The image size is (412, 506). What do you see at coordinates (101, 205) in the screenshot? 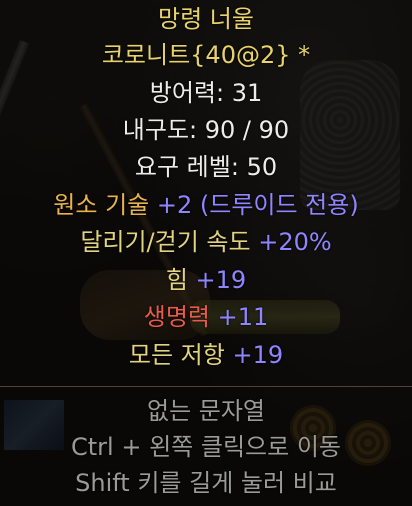
I see `mod-label: 원소 기술` at bounding box center [101, 205].